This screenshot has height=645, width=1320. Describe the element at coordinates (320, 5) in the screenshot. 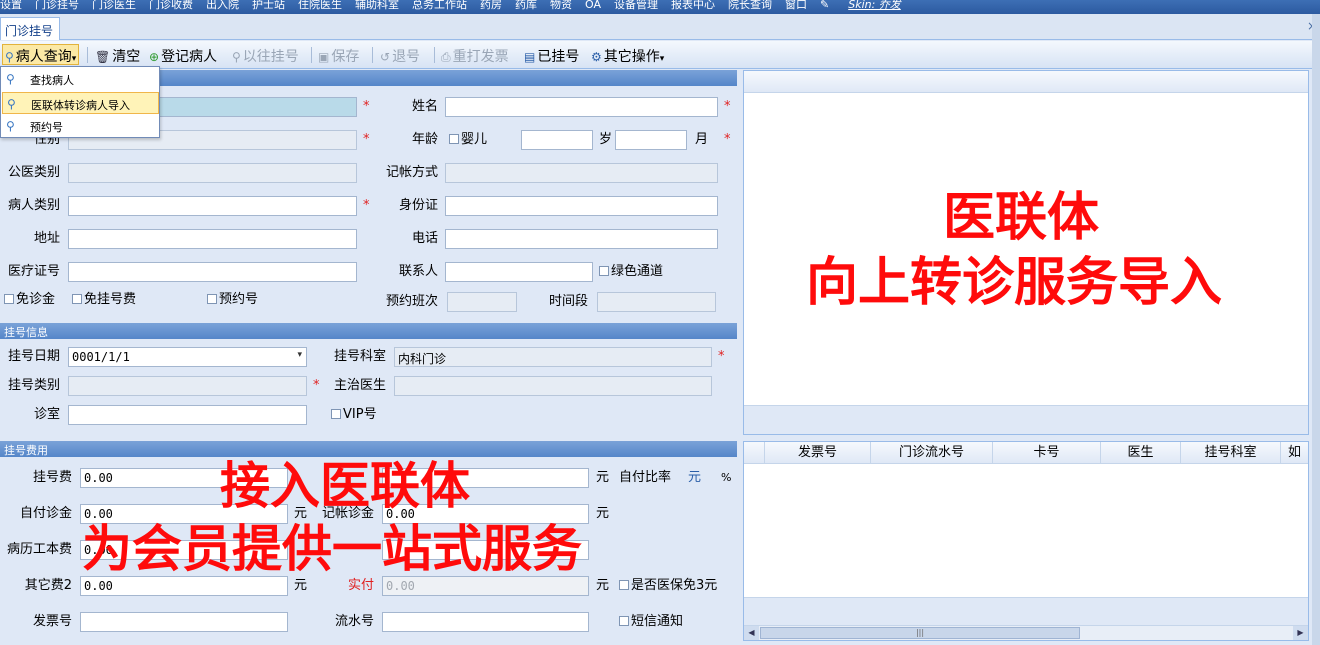

I see `menu-inpatient-doctor: 住院医生` at that location.